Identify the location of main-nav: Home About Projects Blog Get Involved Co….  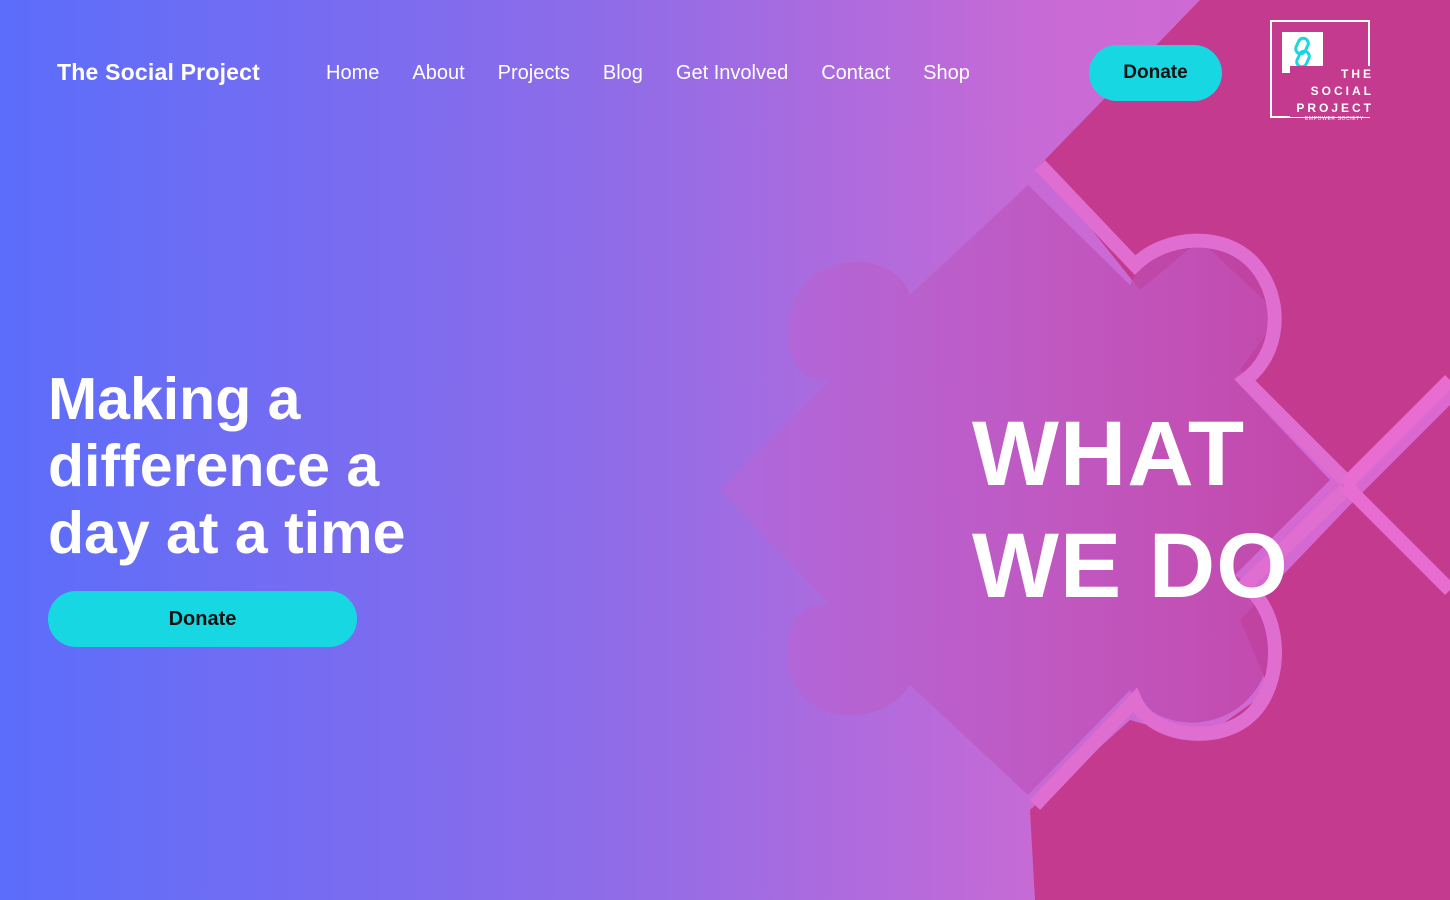
(664, 73).